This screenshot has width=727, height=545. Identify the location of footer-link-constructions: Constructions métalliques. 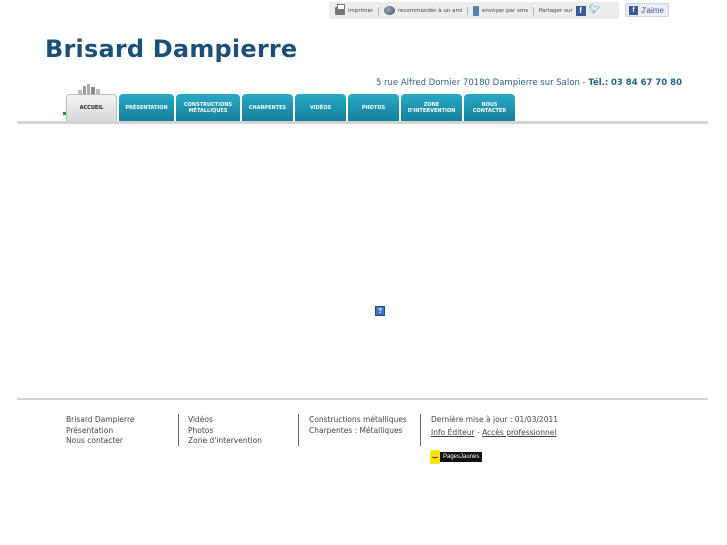
(358, 420).